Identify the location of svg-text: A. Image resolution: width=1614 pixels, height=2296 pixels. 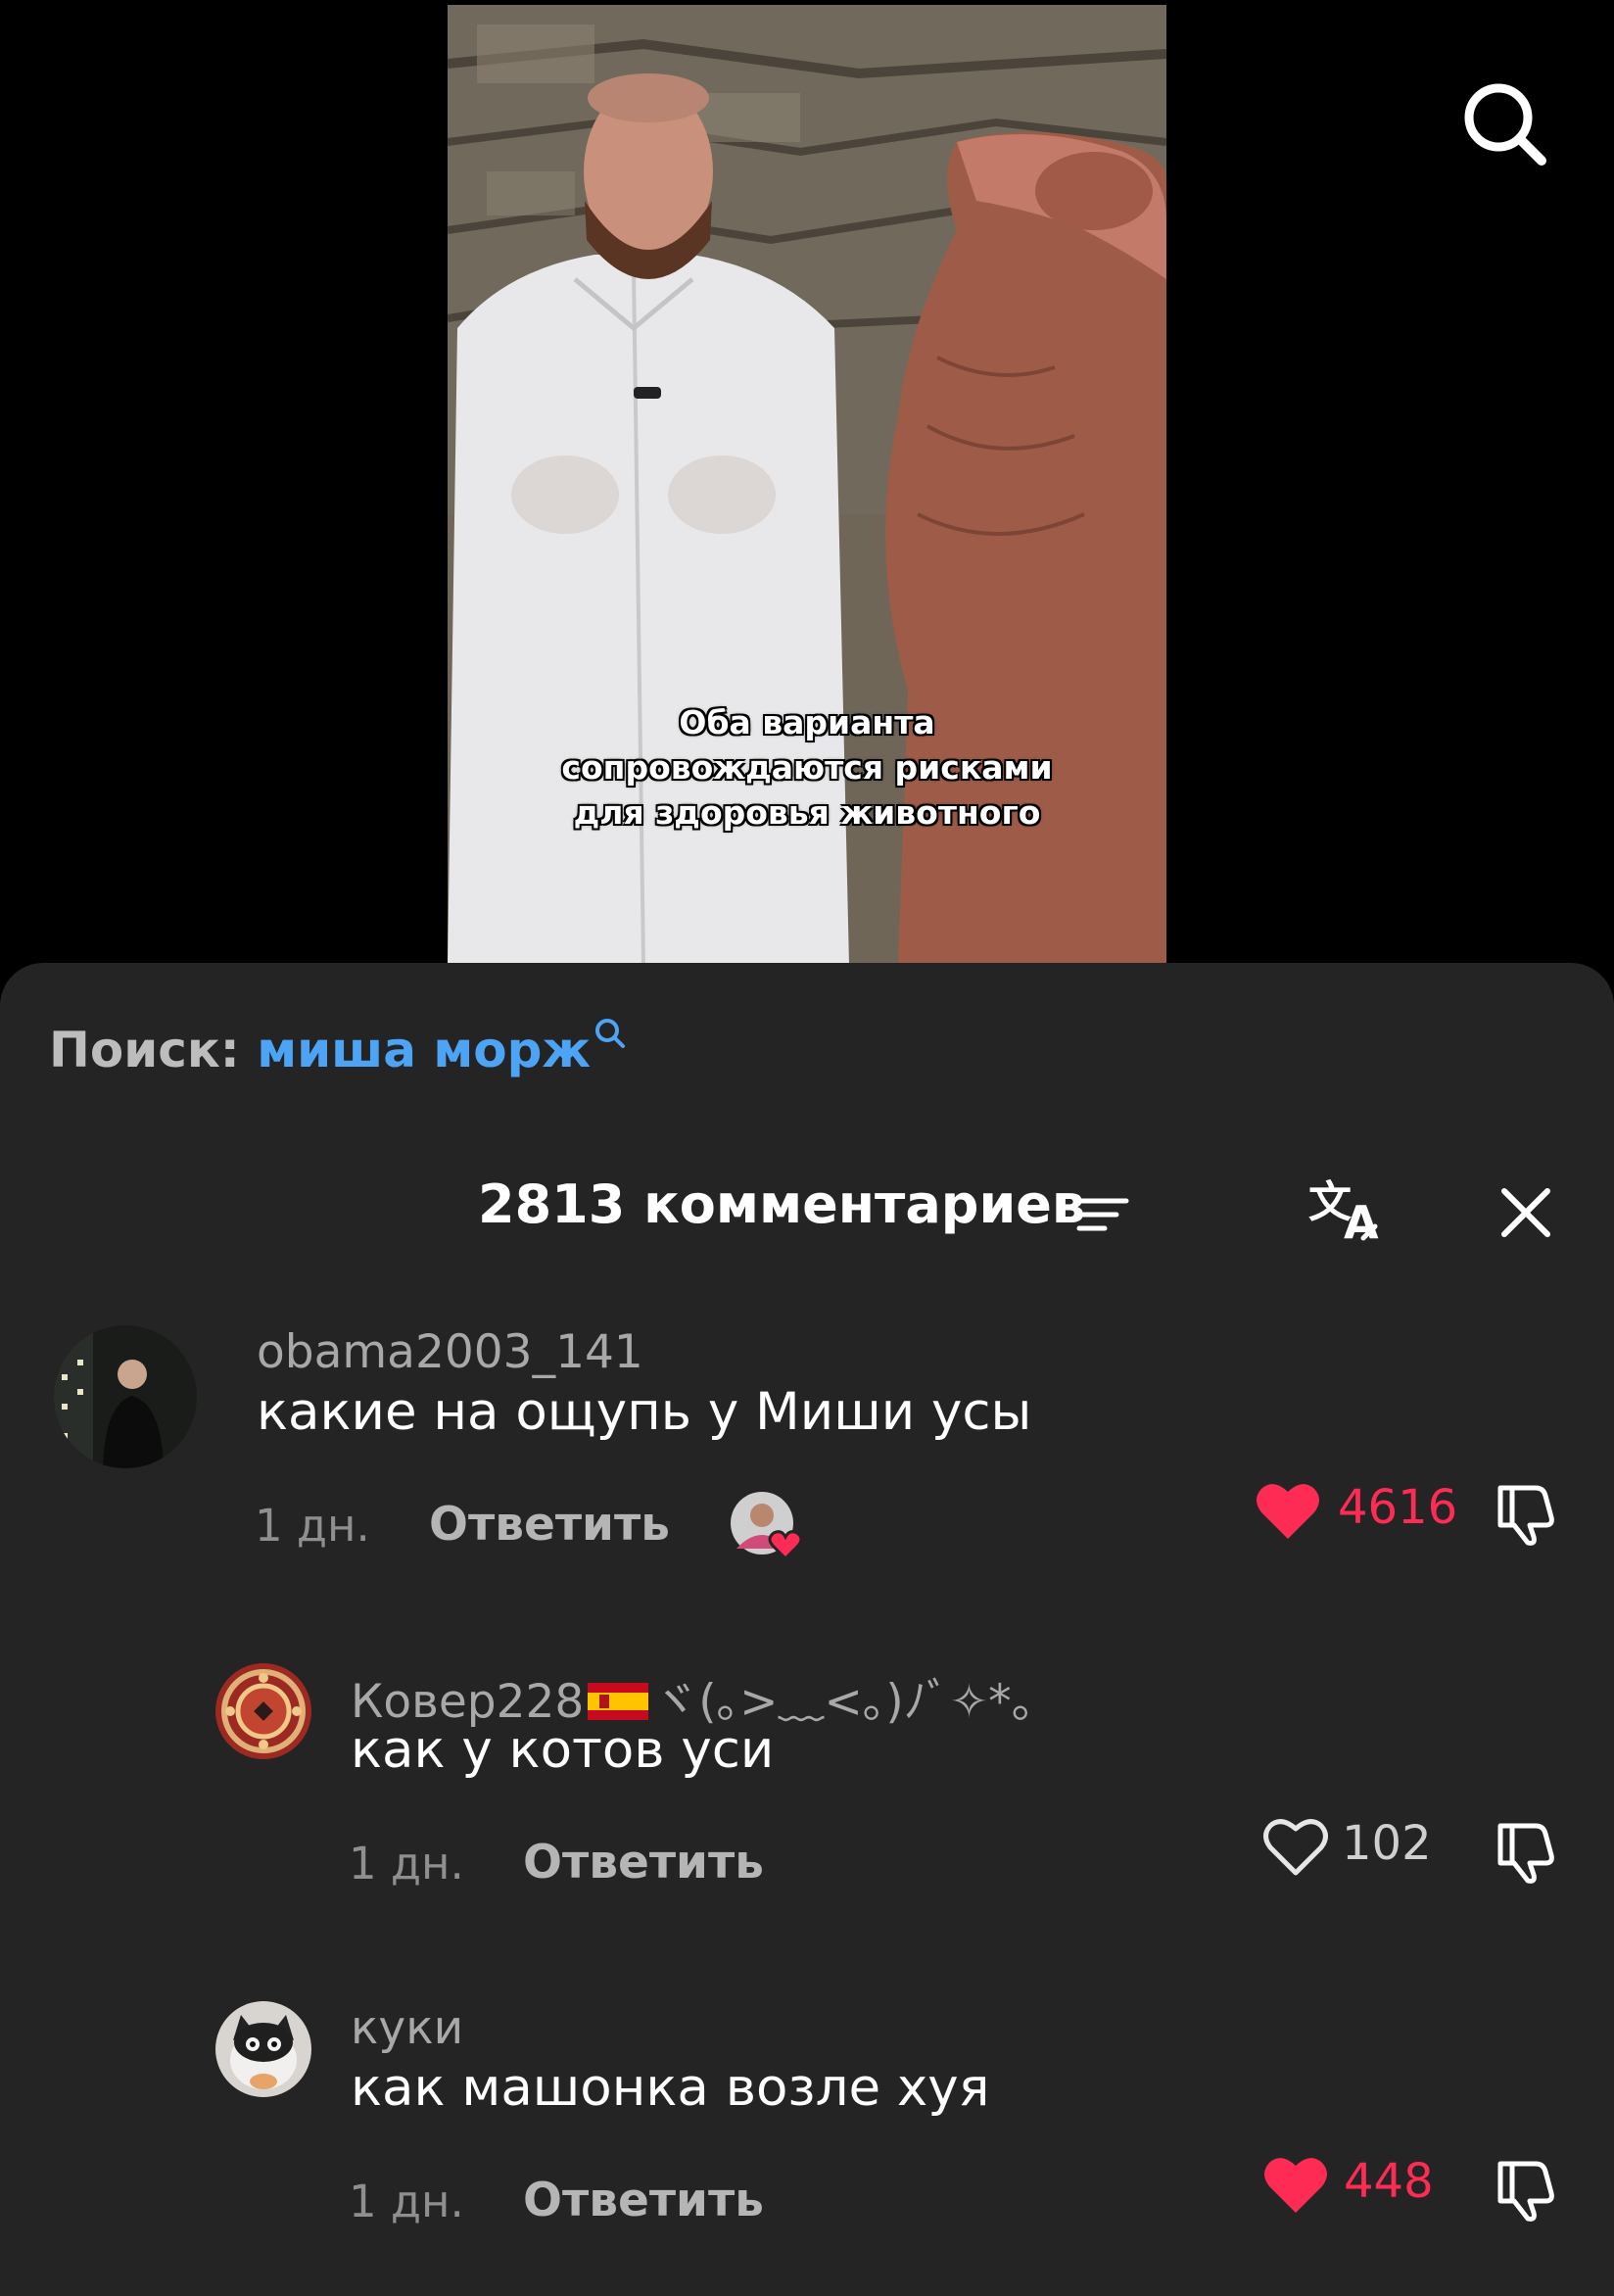
(1361, 1222).